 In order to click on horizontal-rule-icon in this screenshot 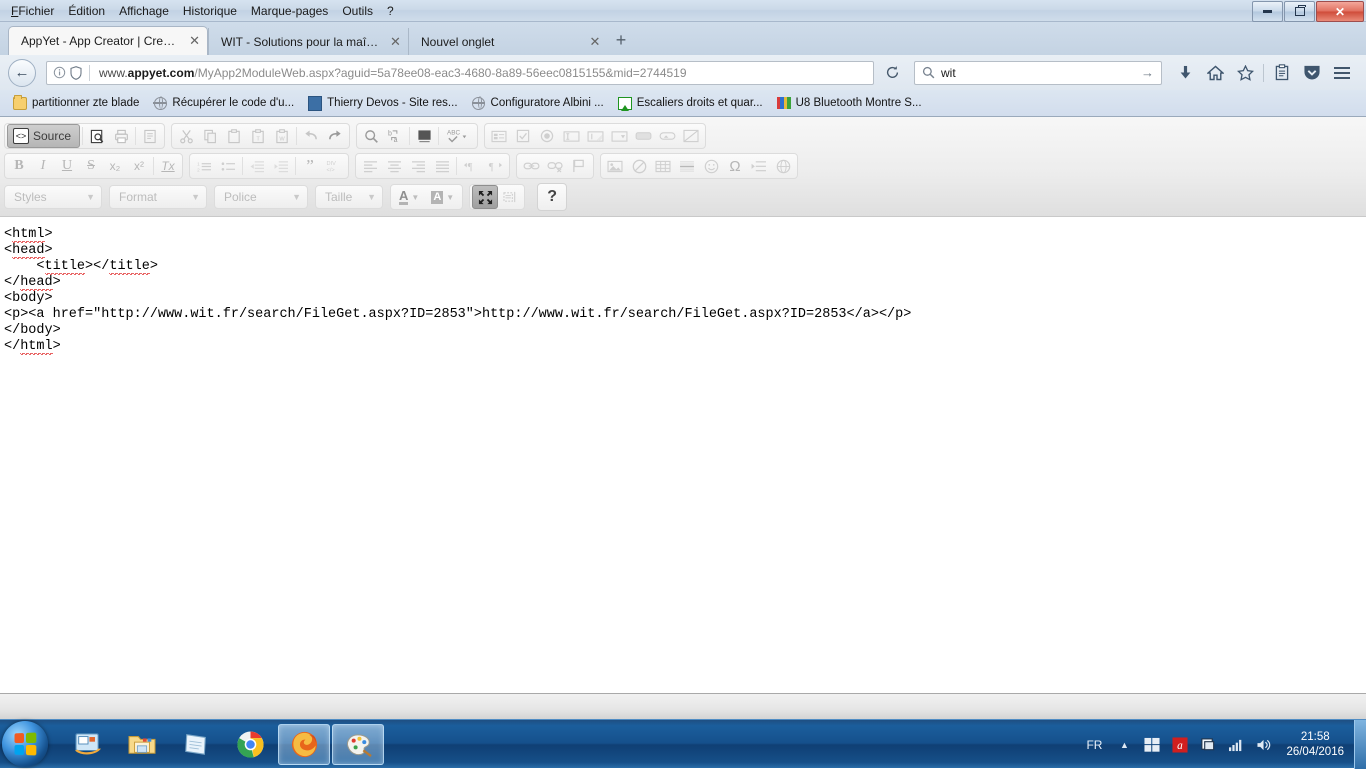, I will do `click(687, 166)`.